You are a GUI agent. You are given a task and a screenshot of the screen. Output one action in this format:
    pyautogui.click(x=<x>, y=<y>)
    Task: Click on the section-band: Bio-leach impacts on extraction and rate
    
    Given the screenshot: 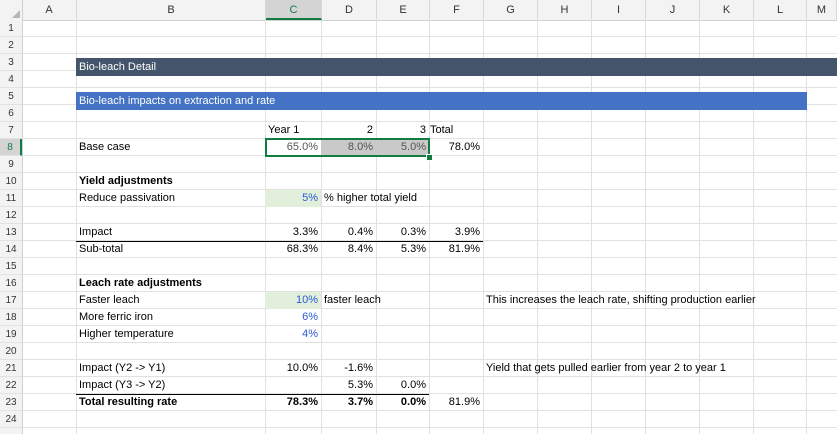 What is the action you would take?
    pyautogui.click(x=441, y=101)
    